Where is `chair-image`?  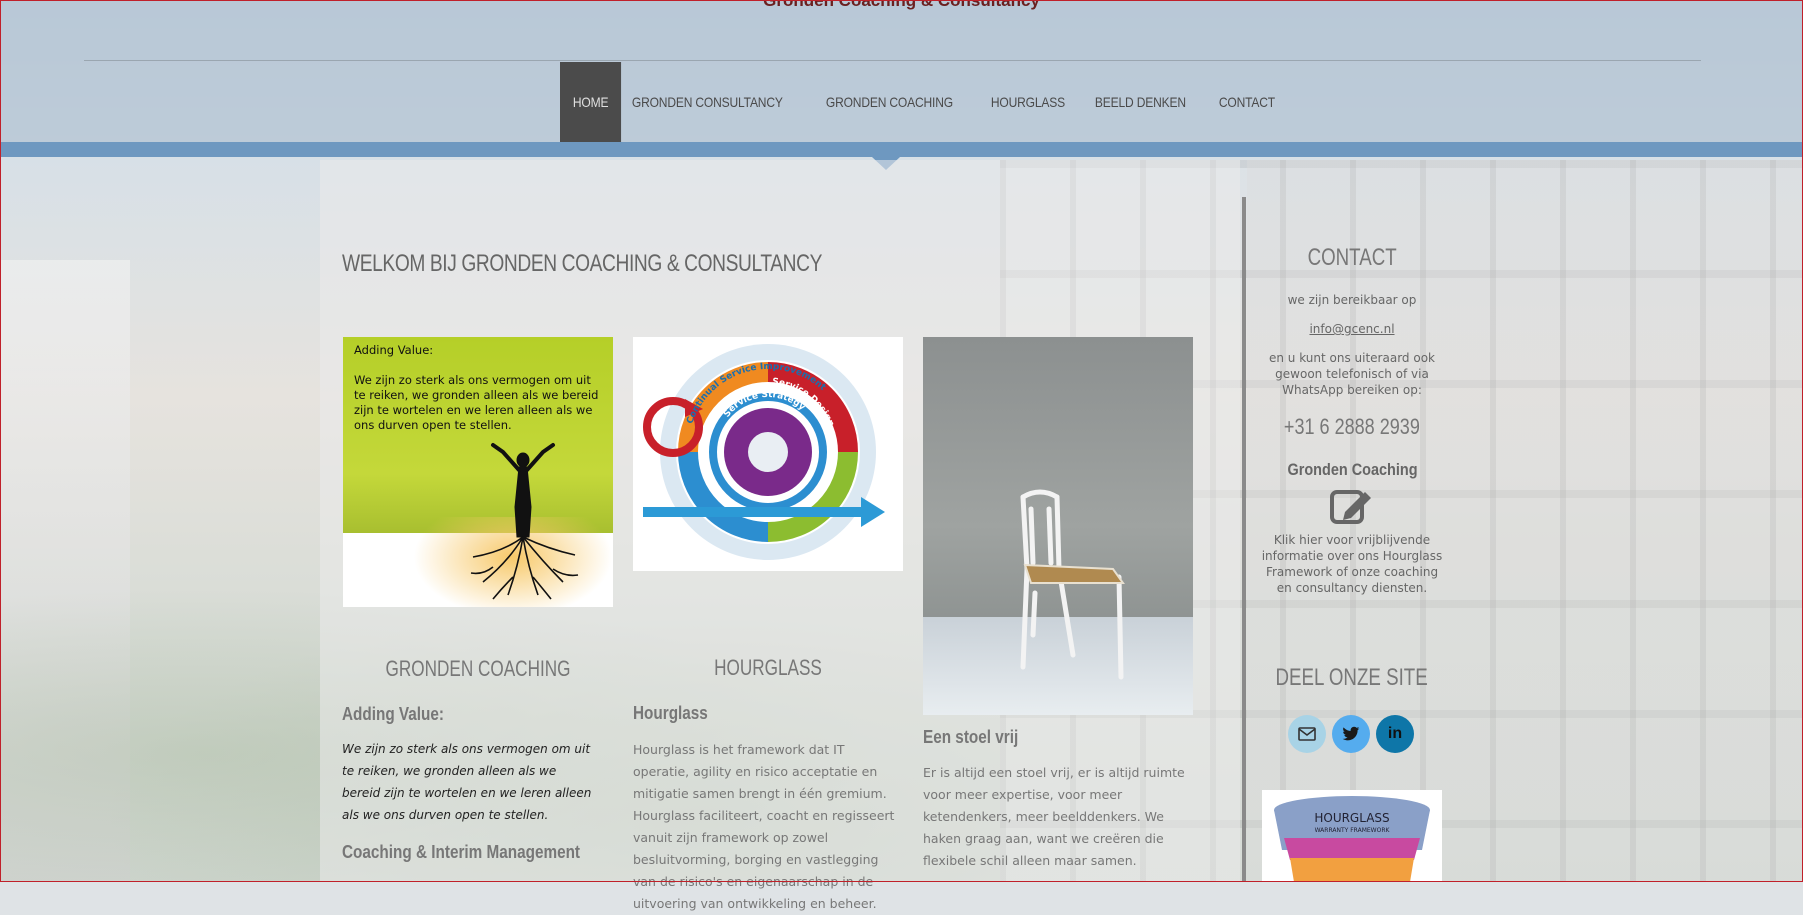
chair-image is located at coordinates (1058, 526).